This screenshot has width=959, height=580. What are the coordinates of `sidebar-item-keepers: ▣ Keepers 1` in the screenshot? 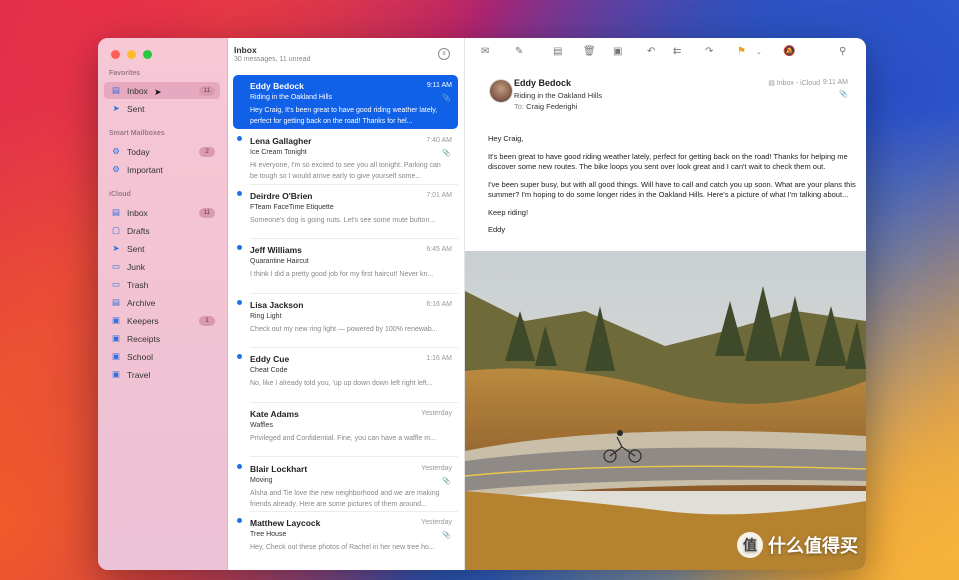 It's located at (162, 320).